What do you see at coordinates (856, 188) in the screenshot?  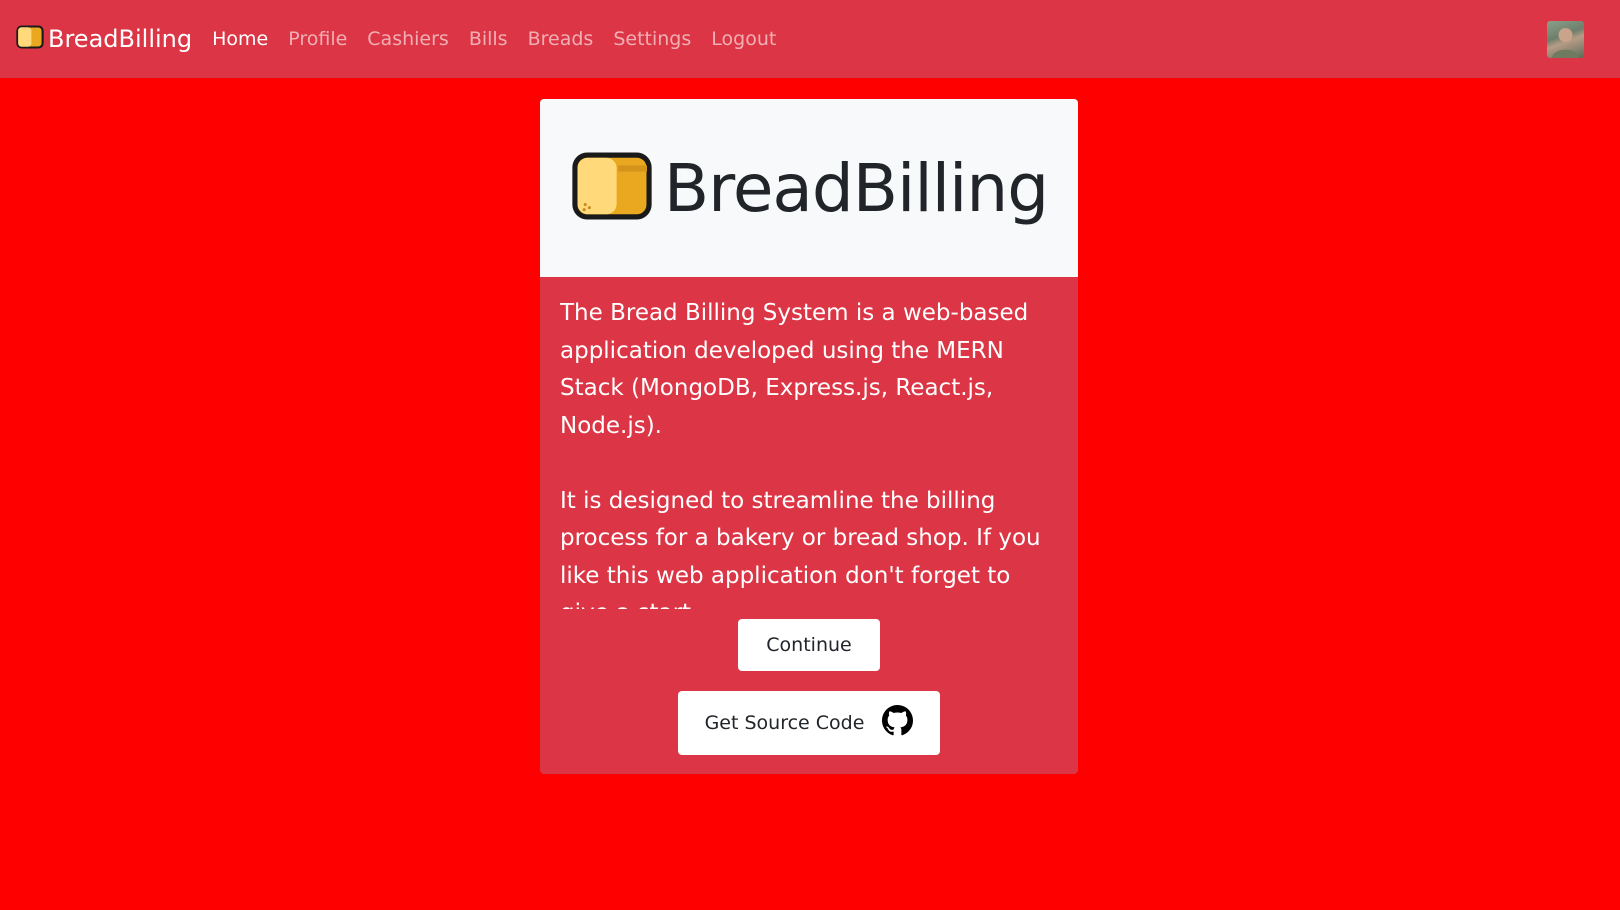 I see `card-title: BreadBilling` at bounding box center [856, 188].